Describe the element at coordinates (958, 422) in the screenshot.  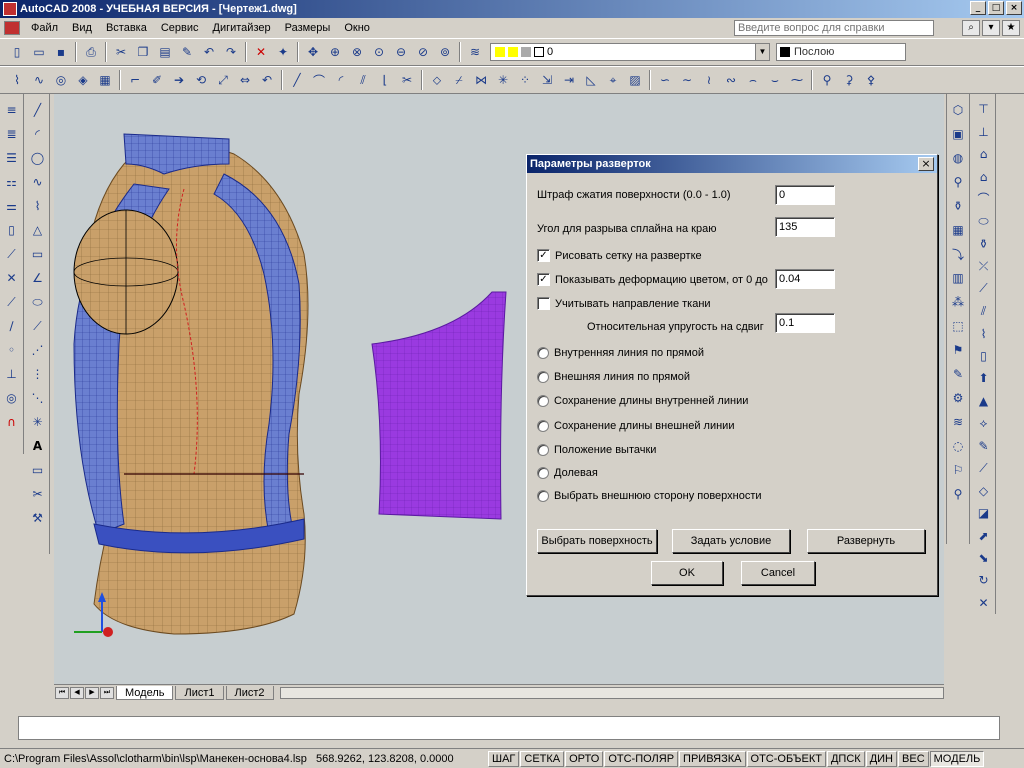
I see `layers-icon: ≋` at that location.